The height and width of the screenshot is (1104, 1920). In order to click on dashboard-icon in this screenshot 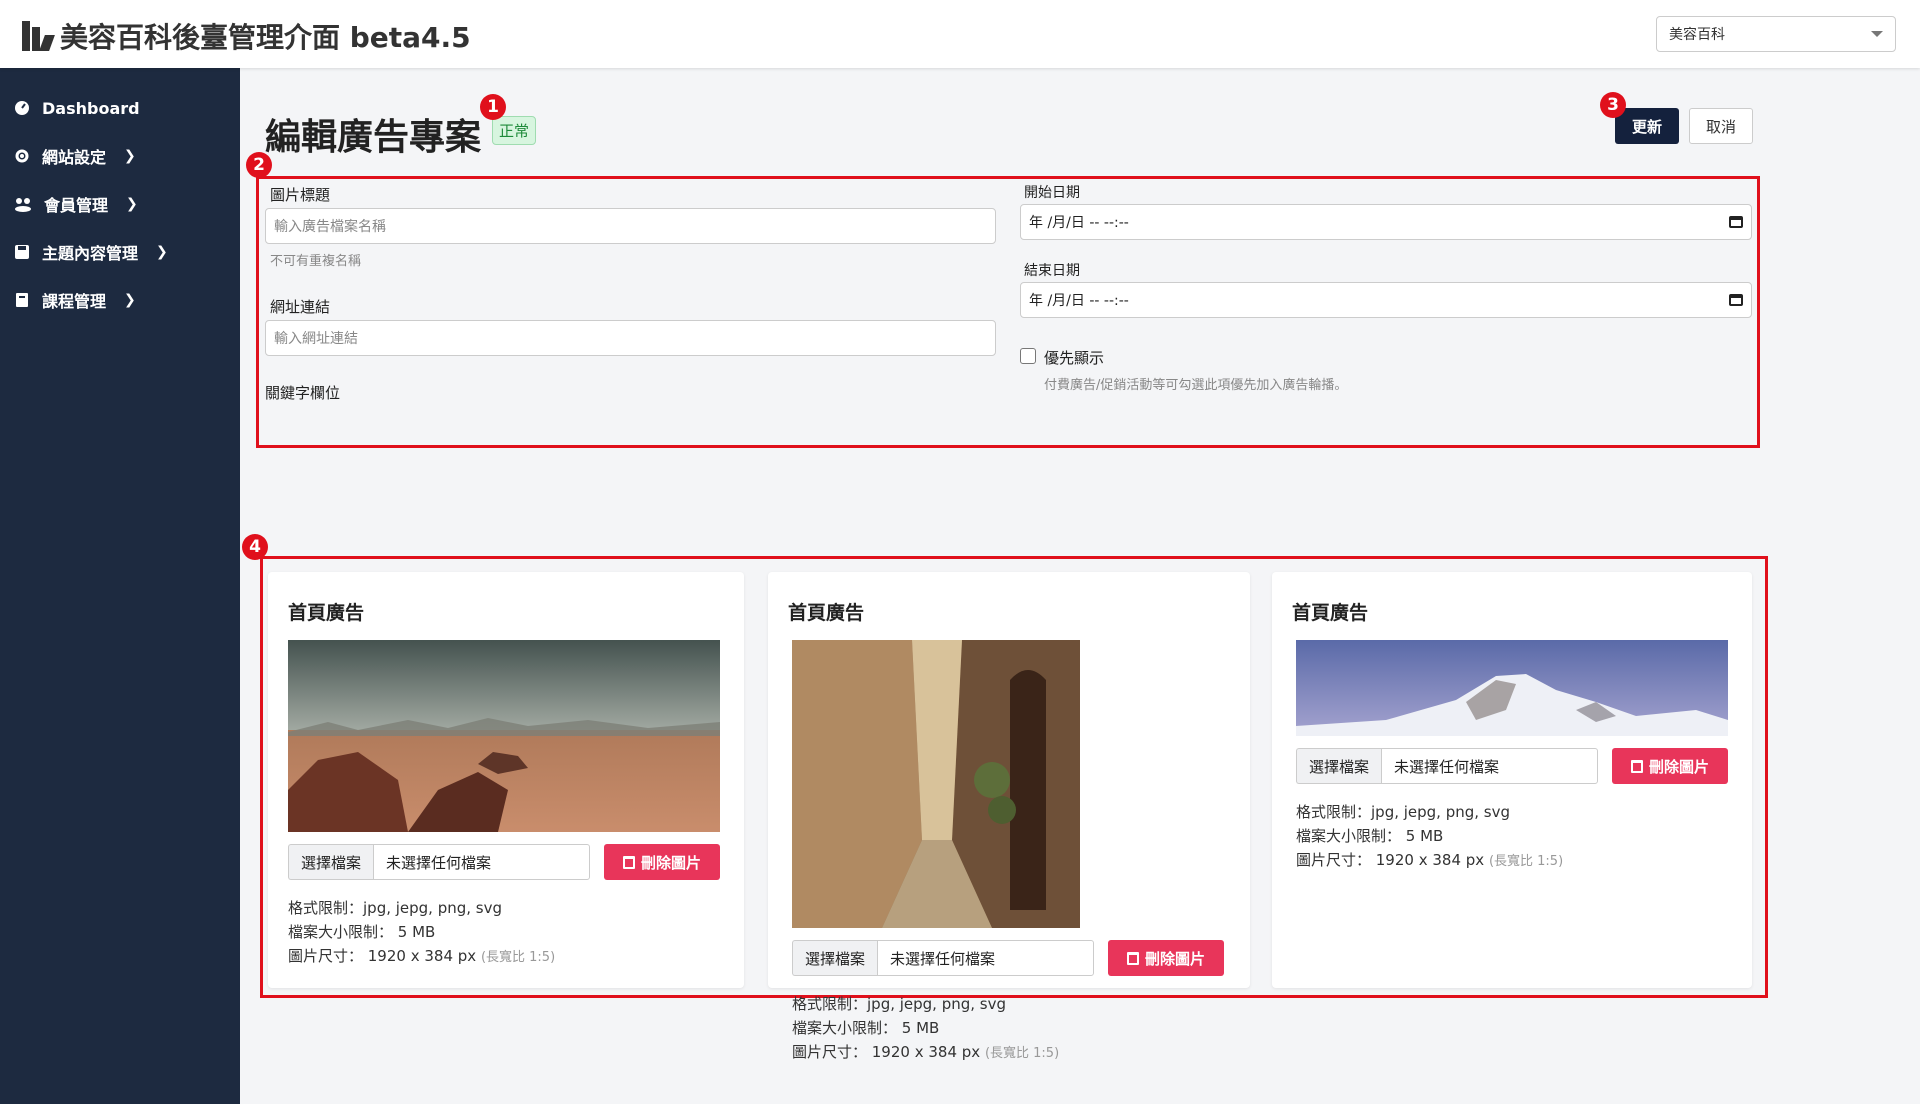, I will do `click(22, 108)`.